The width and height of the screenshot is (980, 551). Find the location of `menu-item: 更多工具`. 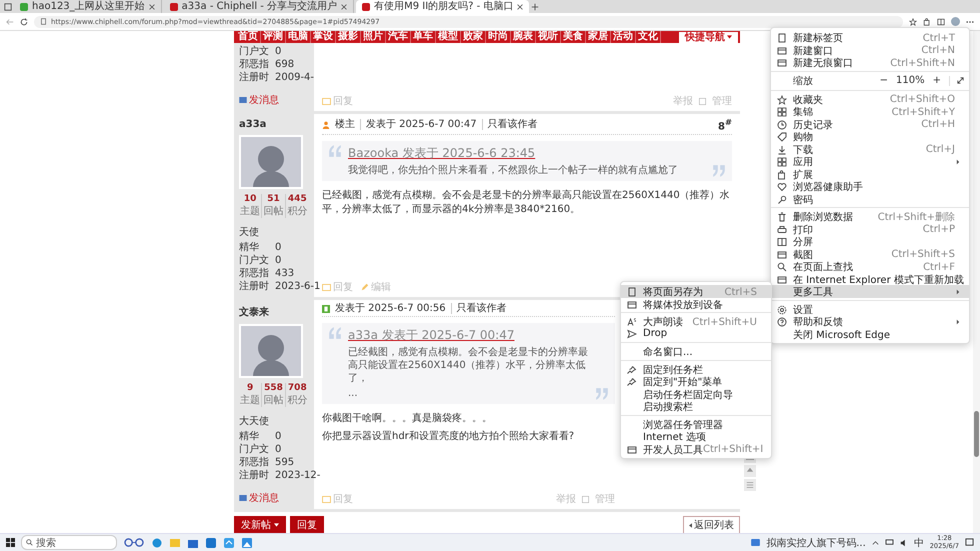

menu-item: 更多工具 is located at coordinates (870, 291).